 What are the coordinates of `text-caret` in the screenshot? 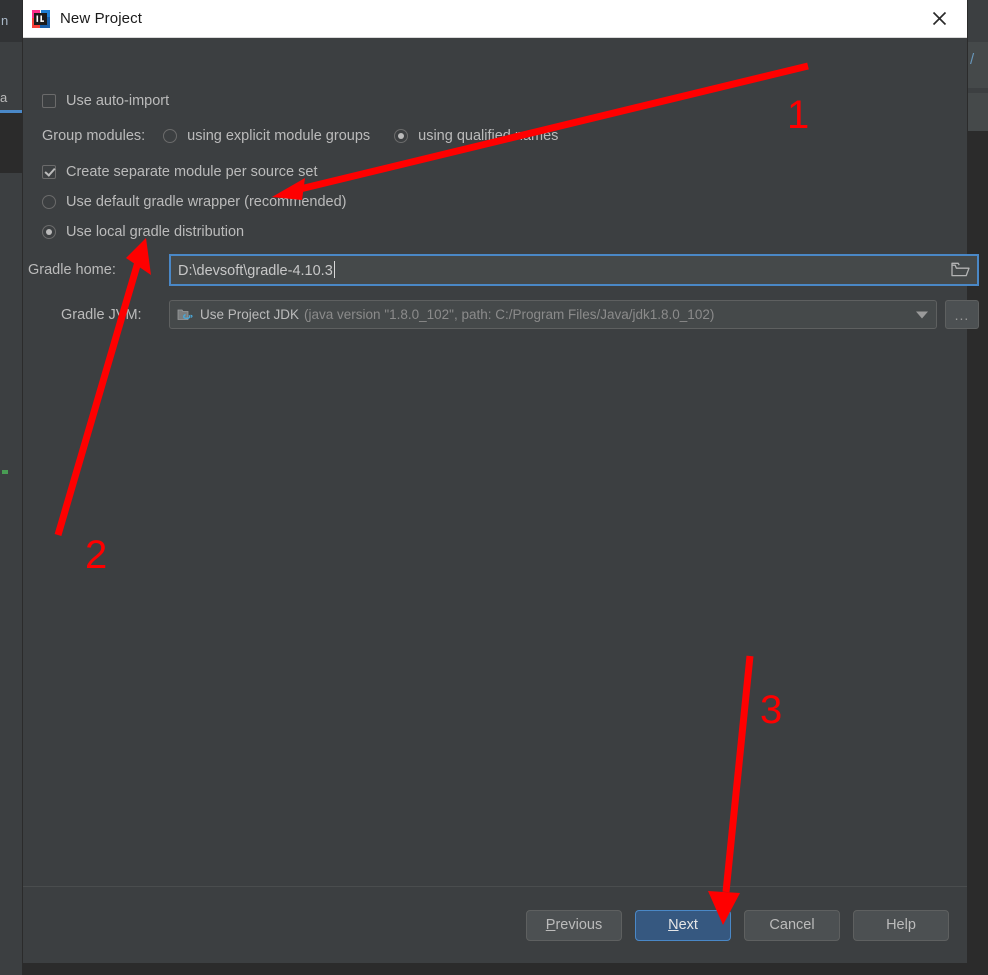 It's located at (334, 269).